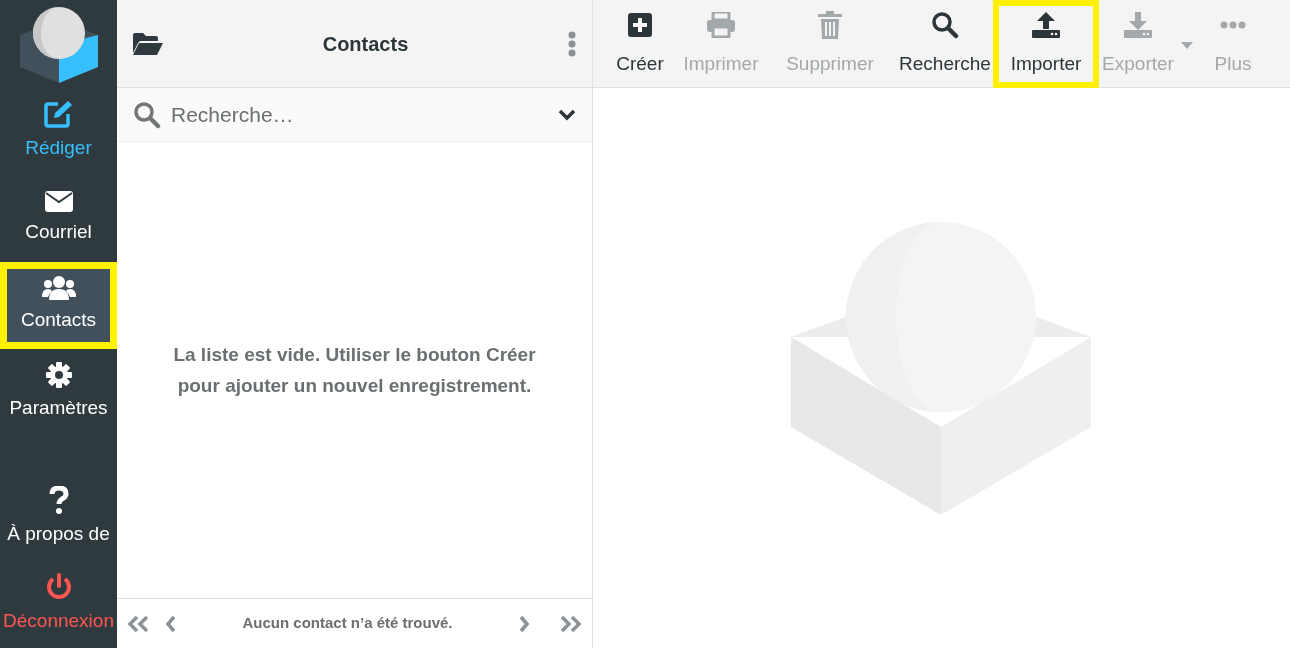 The height and width of the screenshot is (648, 1290). I want to click on printer-icon, so click(721, 24).